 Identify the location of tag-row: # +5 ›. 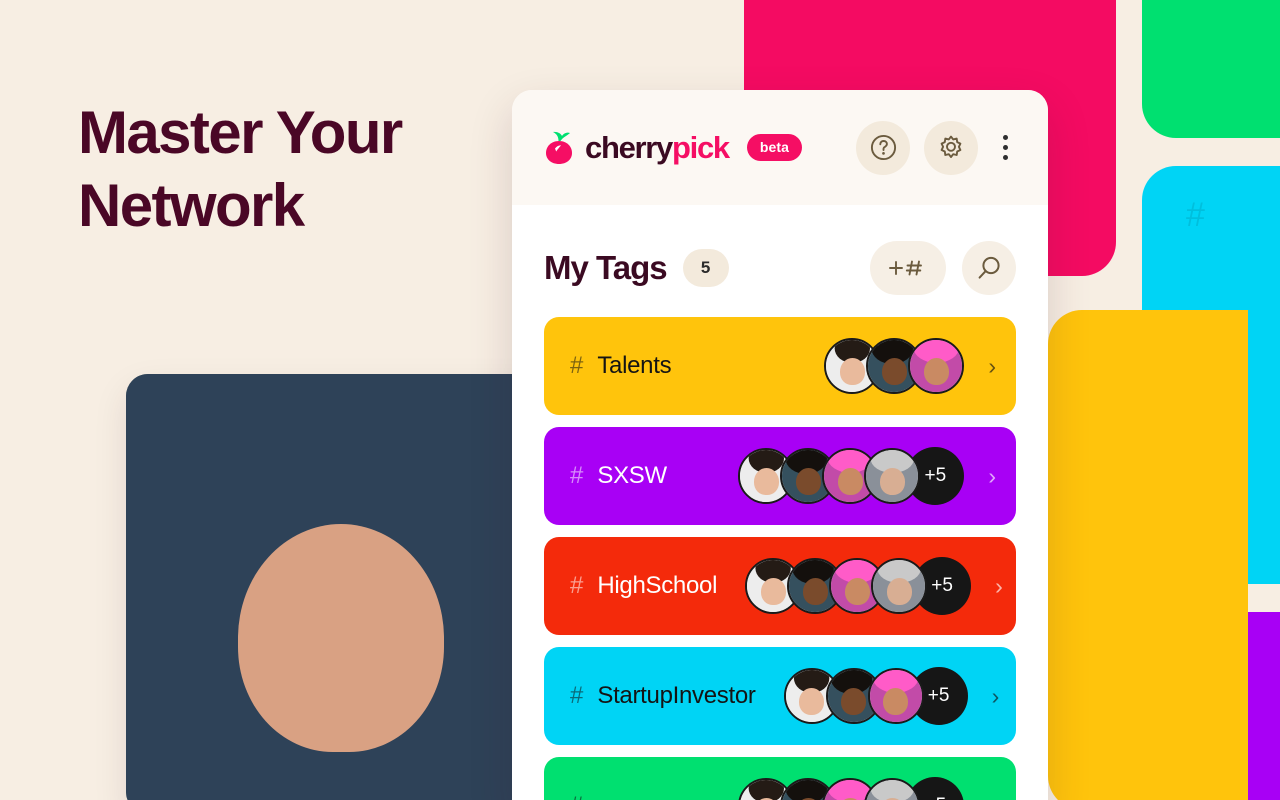
(780, 778).